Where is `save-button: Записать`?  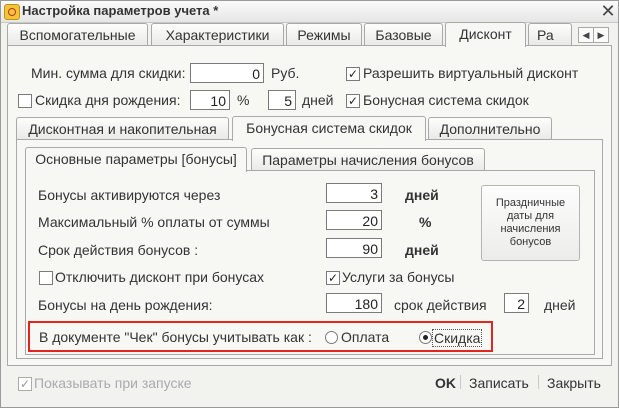 save-button: Записать is located at coordinates (499, 383).